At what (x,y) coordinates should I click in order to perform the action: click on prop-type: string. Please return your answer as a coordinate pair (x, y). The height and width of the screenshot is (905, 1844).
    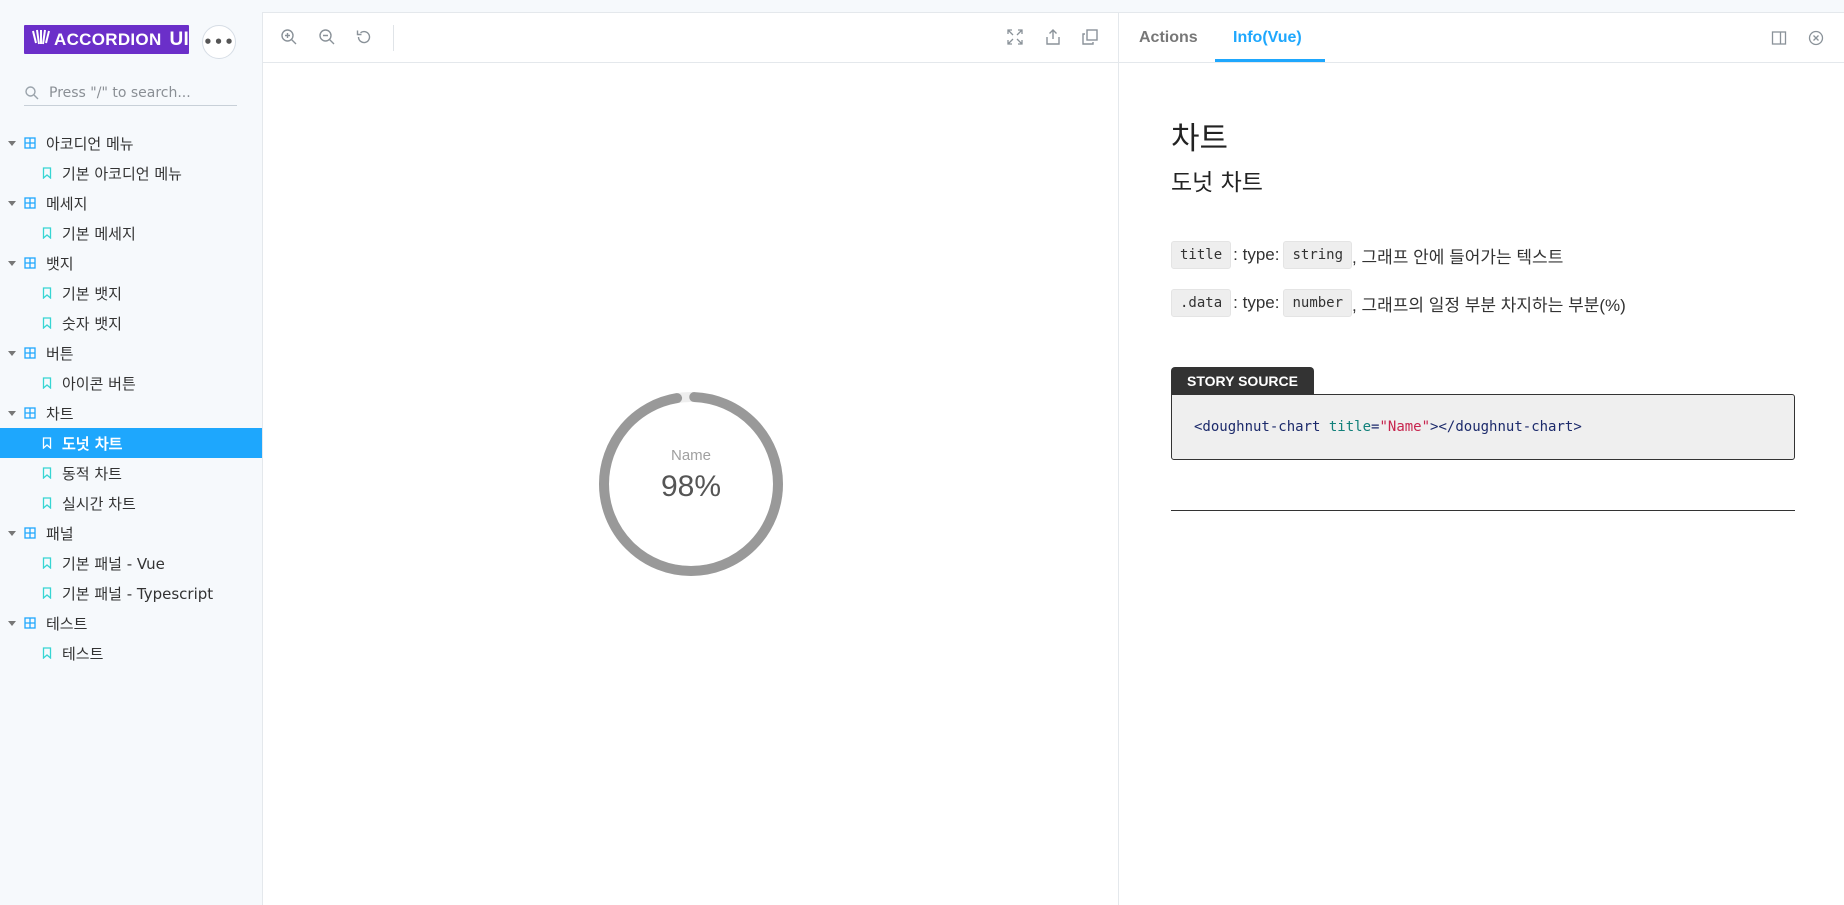
    Looking at the image, I should click on (1318, 255).